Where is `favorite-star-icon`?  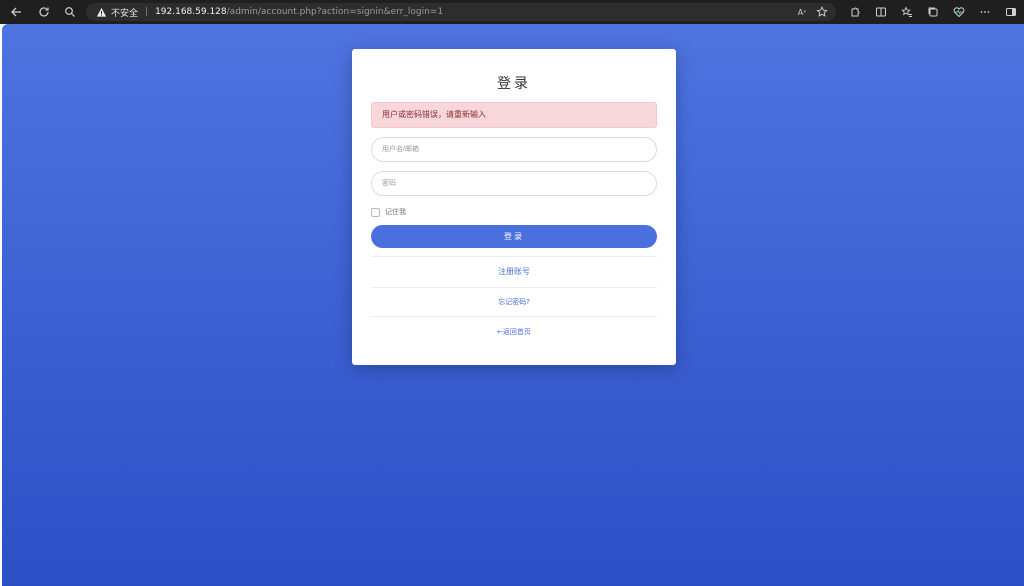
favorite-star-icon is located at coordinates (822, 12).